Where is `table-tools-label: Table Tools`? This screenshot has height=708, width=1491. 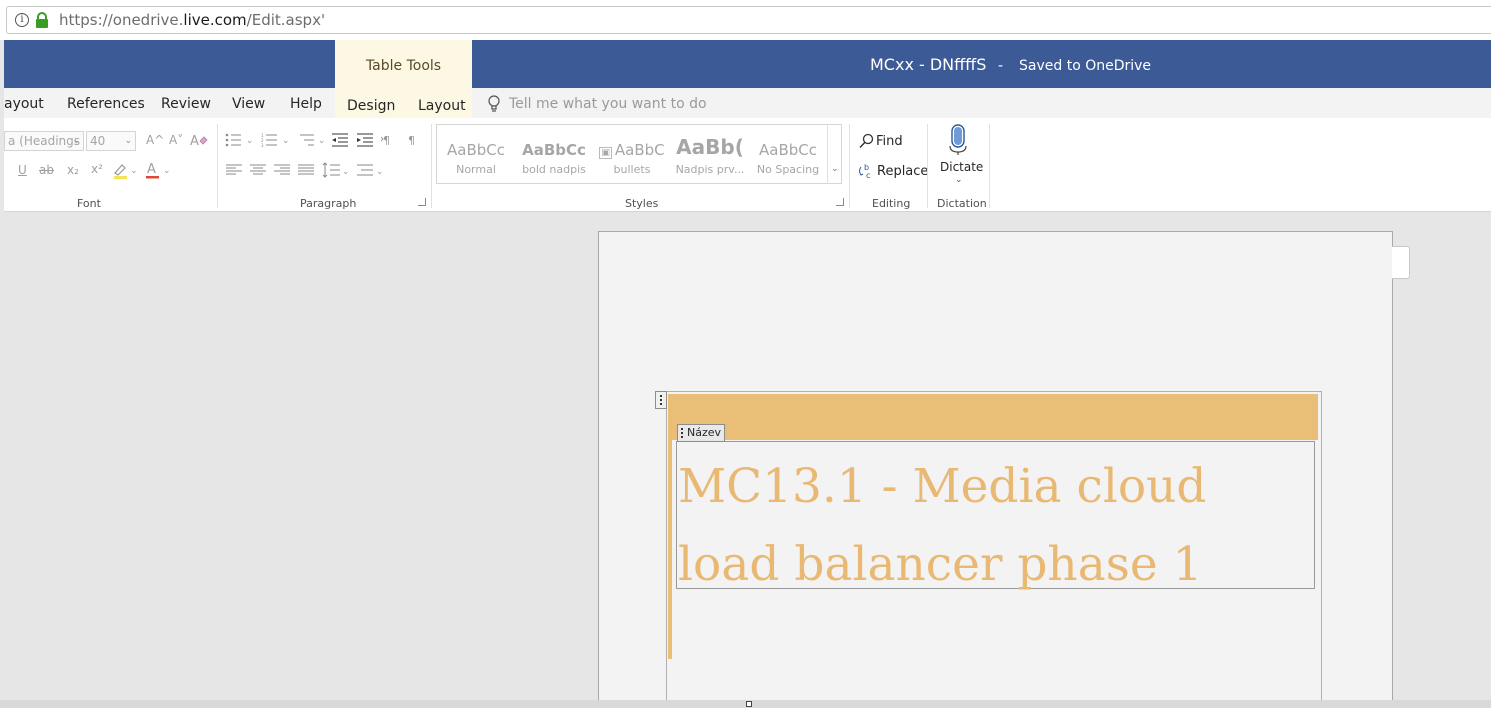 table-tools-label: Table Tools is located at coordinates (403, 66).